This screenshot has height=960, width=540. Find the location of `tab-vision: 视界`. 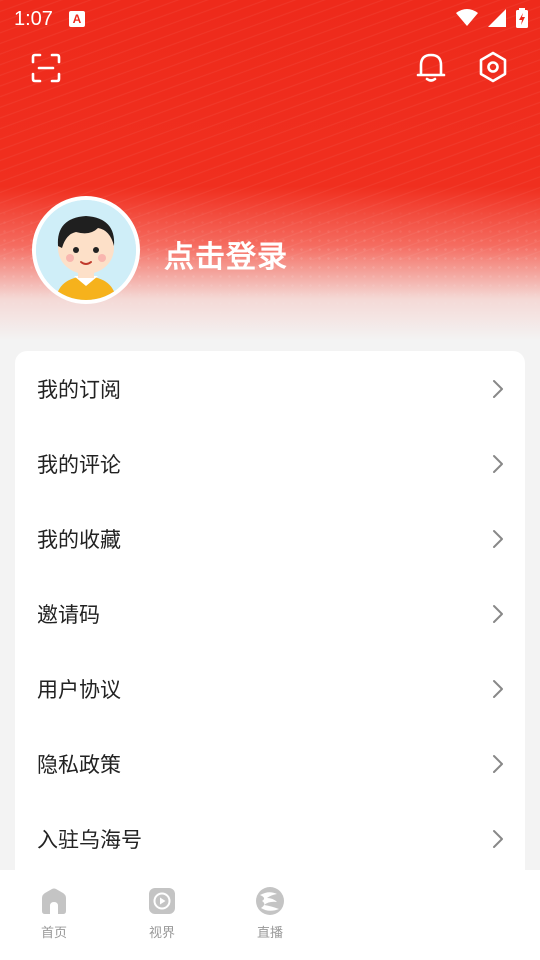

tab-vision: 视界 is located at coordinates (162, 913).